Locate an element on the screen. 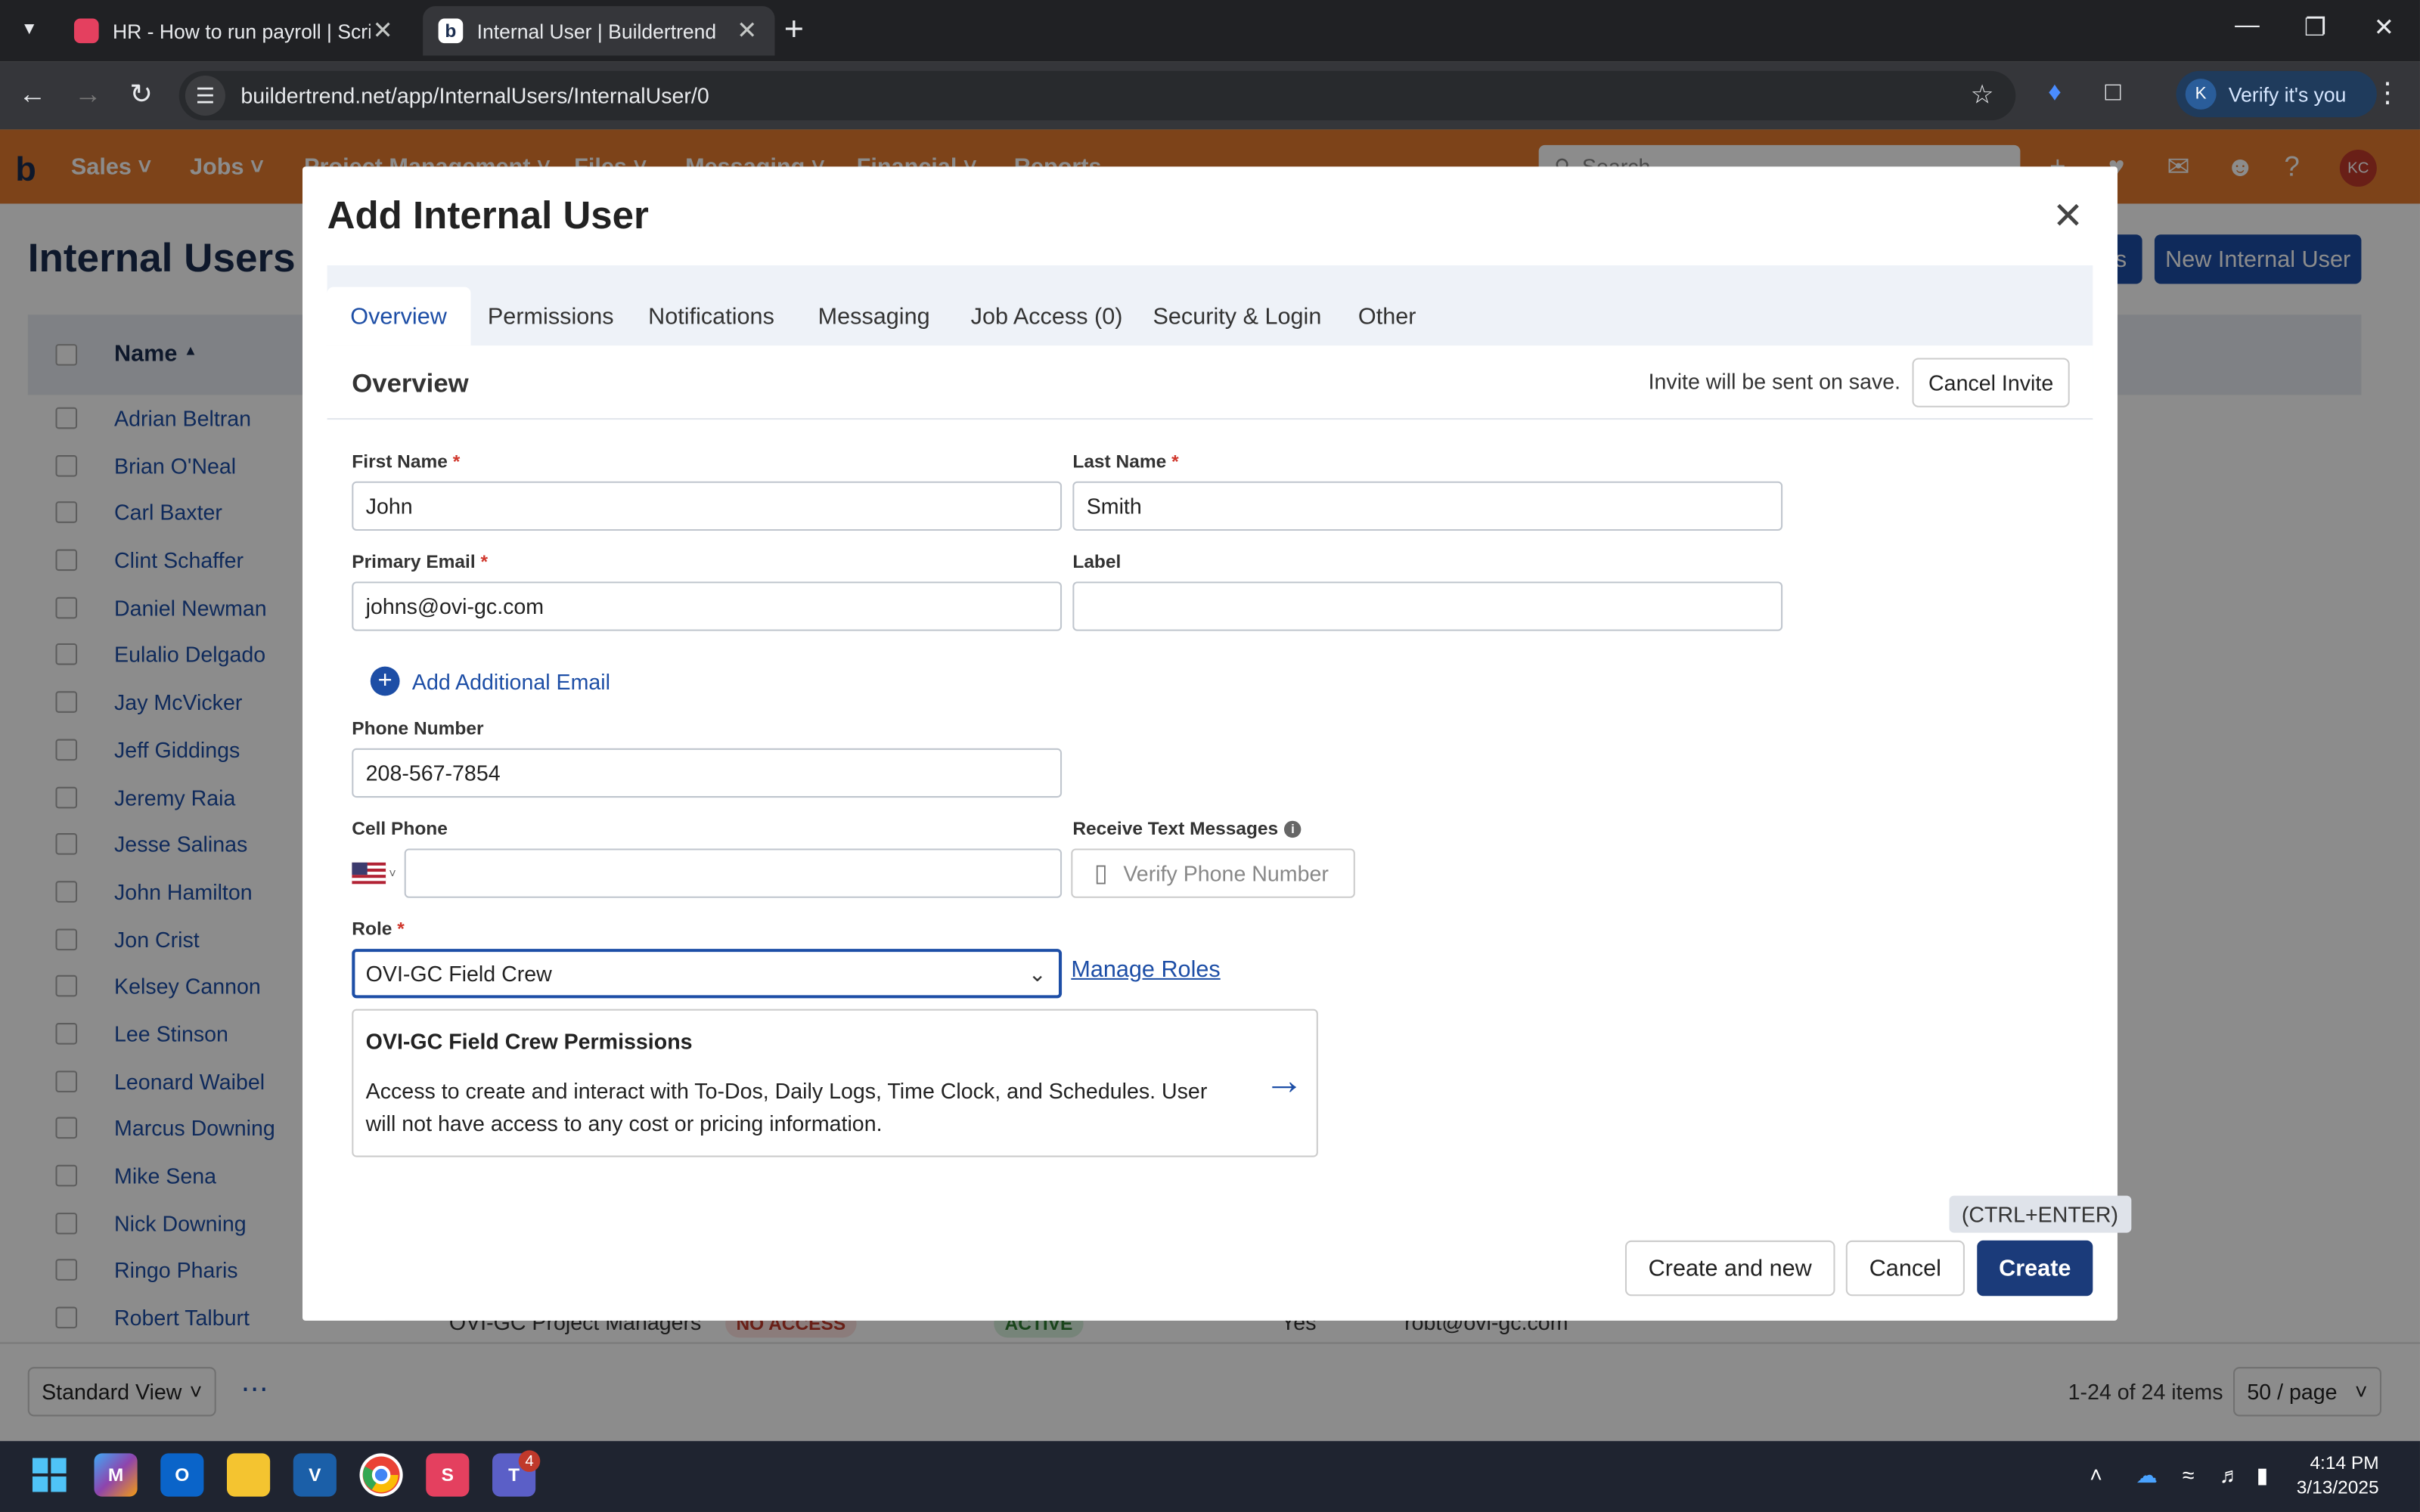  tray-chevron-up-icon: ˄ is located at coordinates (2096, 1475).